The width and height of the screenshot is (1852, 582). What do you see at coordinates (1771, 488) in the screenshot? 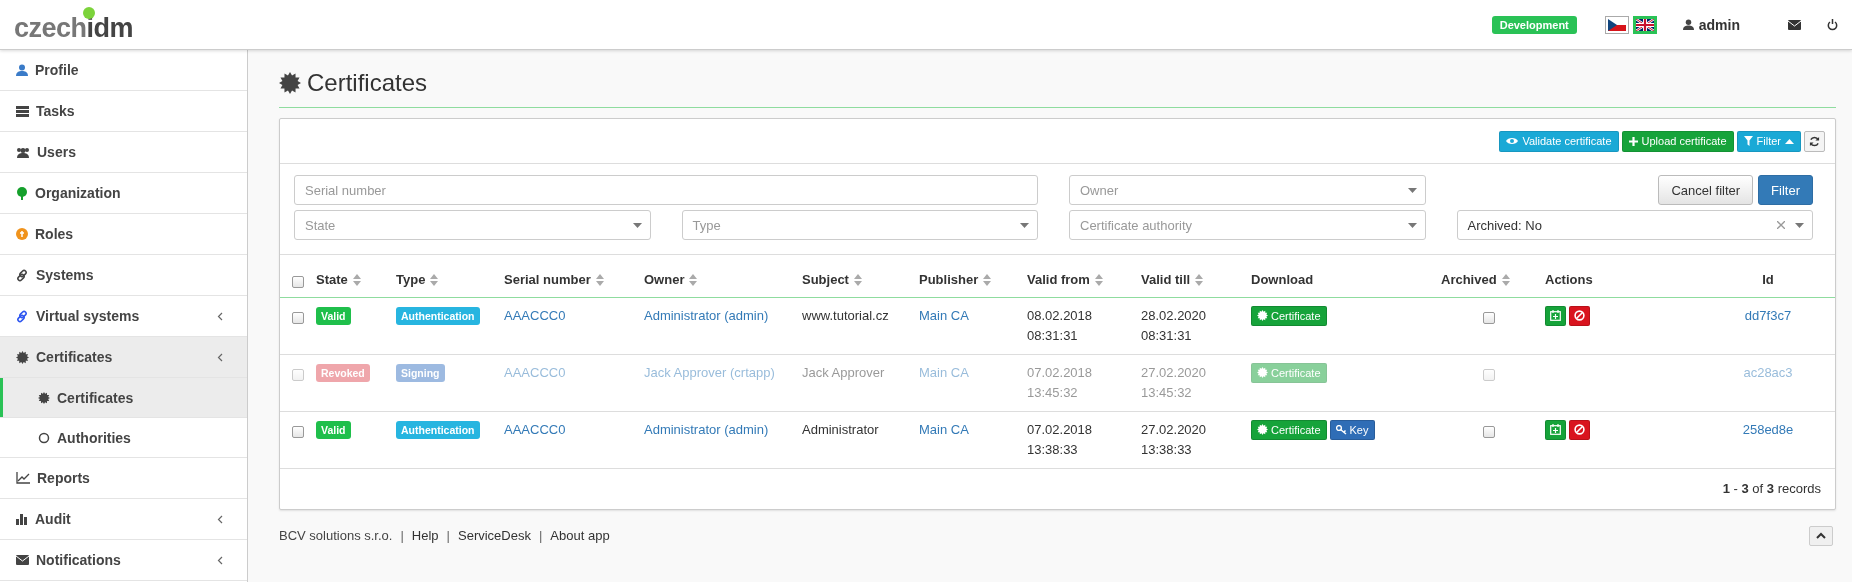
I see `records-count: 1 - 3 of 3 records` at bounding box center [1771, 488].